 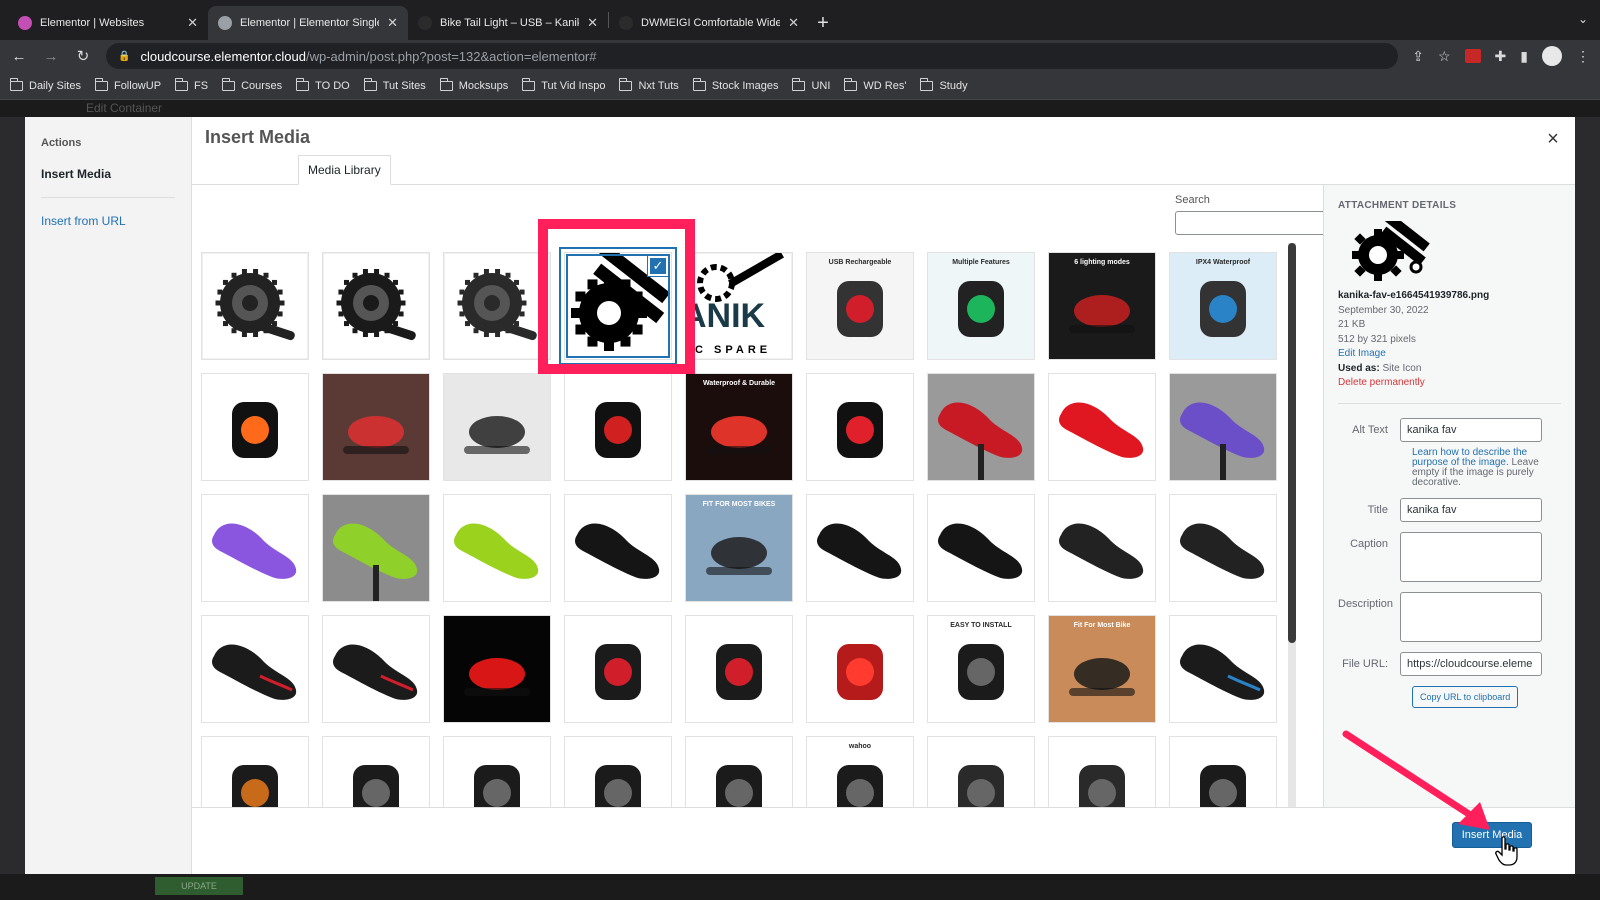 What do you see at coordinates (191, 84) in the screenshot?
I see `bookmark-folder: FS` at bounding box center [191, 84].